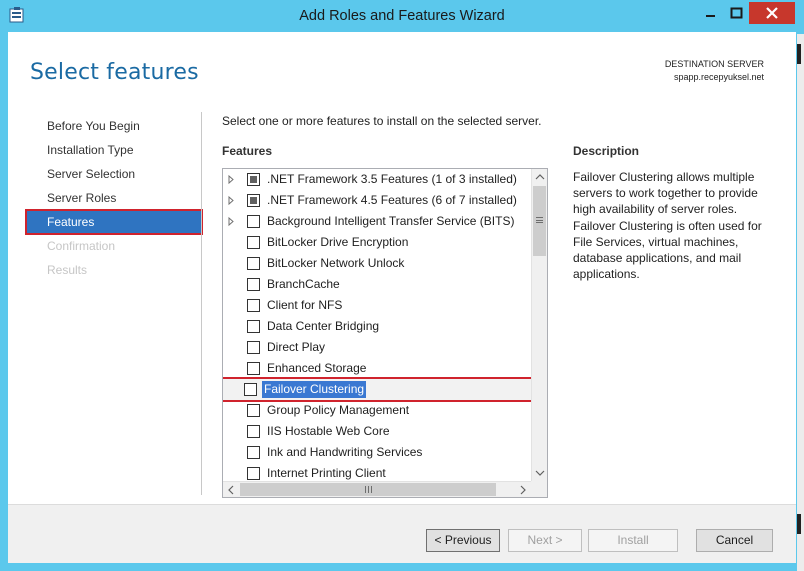  Describe the element at coordinates (377, 305) in the screenshot. I see `feature-row: Client for NFS` at that location.